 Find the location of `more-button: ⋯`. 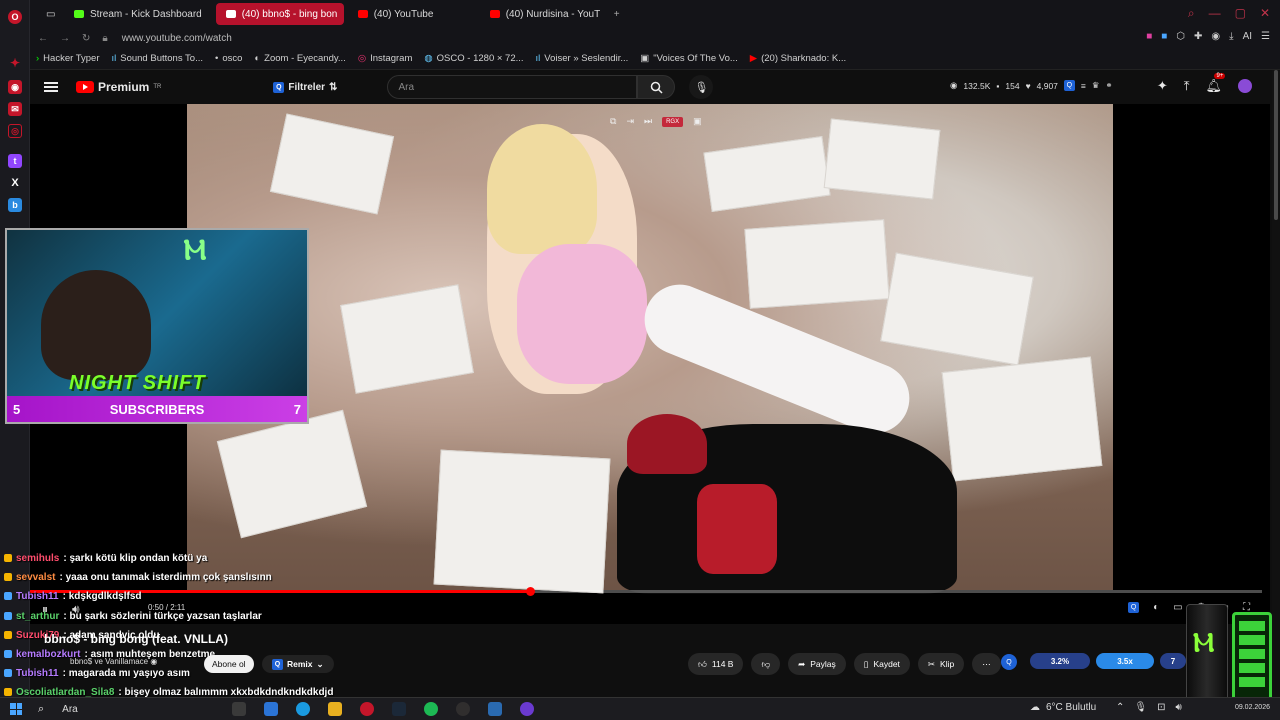

more-button: ⋯ is located at coordinates (986, 664).